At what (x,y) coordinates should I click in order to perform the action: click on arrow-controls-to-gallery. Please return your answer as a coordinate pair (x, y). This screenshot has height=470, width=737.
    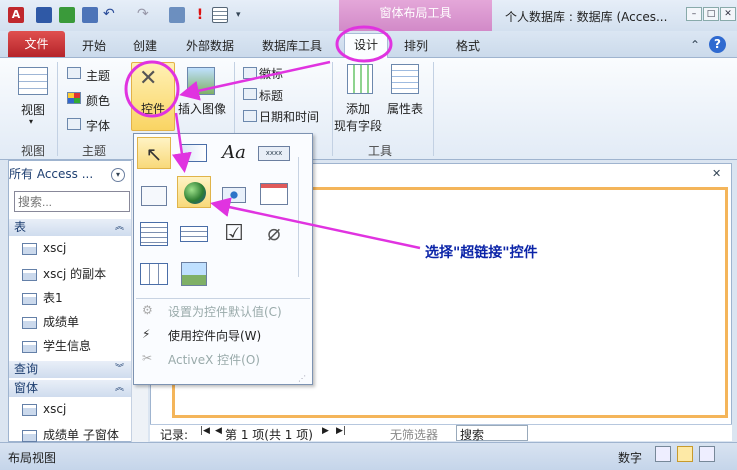
    Looking at the image, I should click on (181, 142).